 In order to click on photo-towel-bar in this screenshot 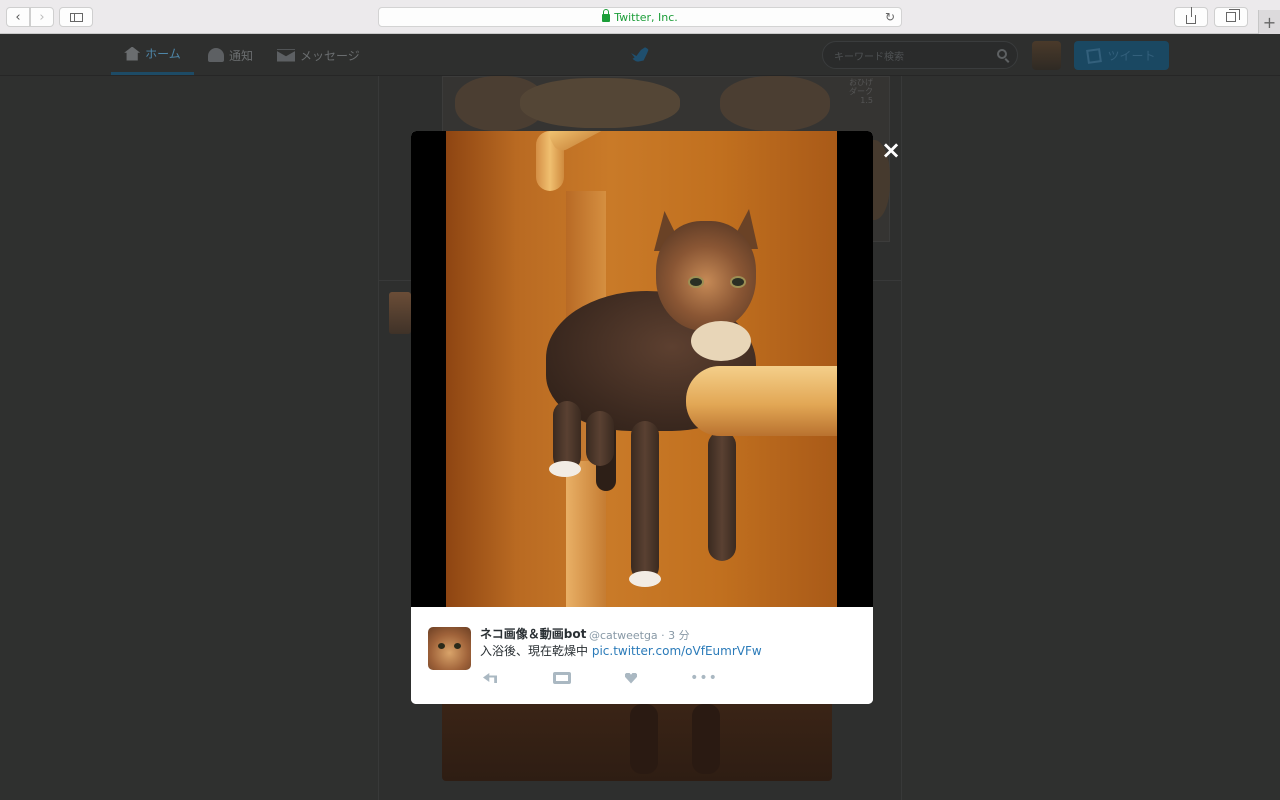, I will do `click(761, 401)`.